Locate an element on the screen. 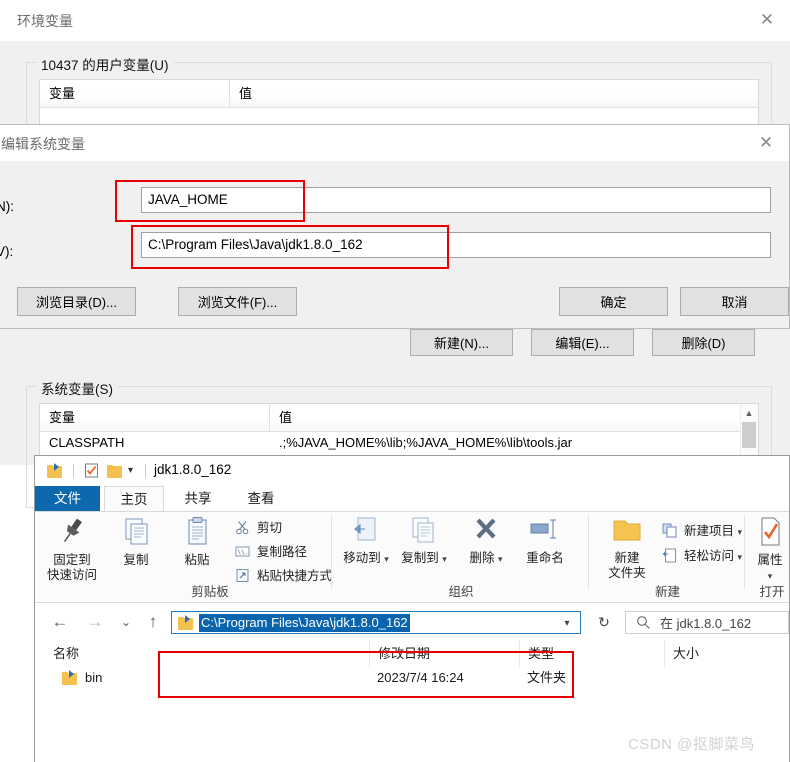 The width and height of the screenshot is (790, 762). paste-label: 粘贴 is located at coordinates (197, 560).